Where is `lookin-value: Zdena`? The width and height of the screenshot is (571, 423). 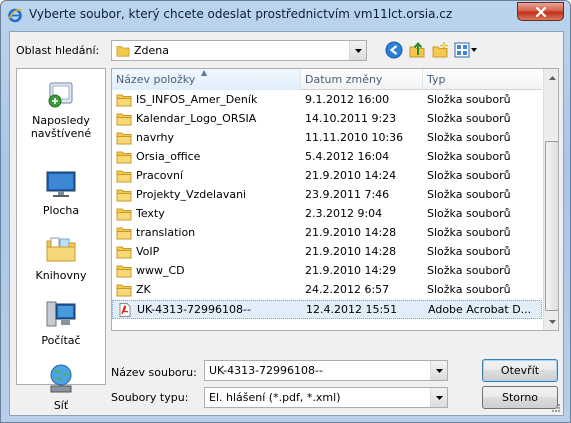
lookin-value: Zdena is located at coordinates (151, 50).